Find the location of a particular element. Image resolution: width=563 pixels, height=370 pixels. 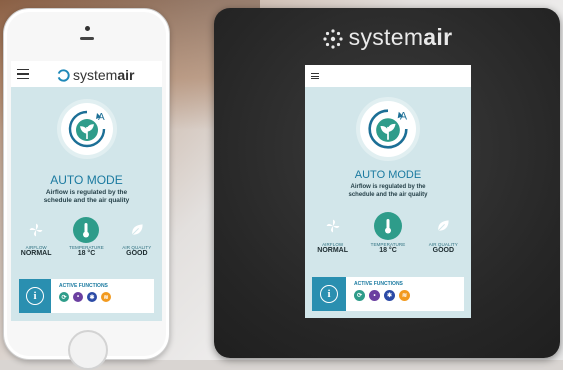

brand-text-bold: air is located at coordinates (438, 37).